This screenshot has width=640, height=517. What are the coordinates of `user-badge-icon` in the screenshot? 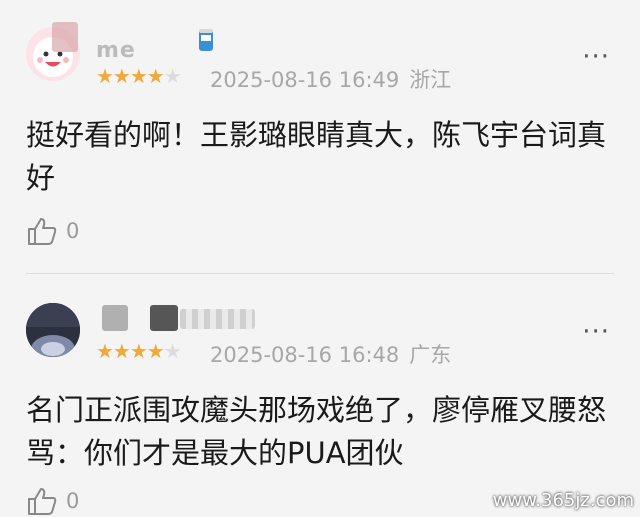 It's located at (206, 42).